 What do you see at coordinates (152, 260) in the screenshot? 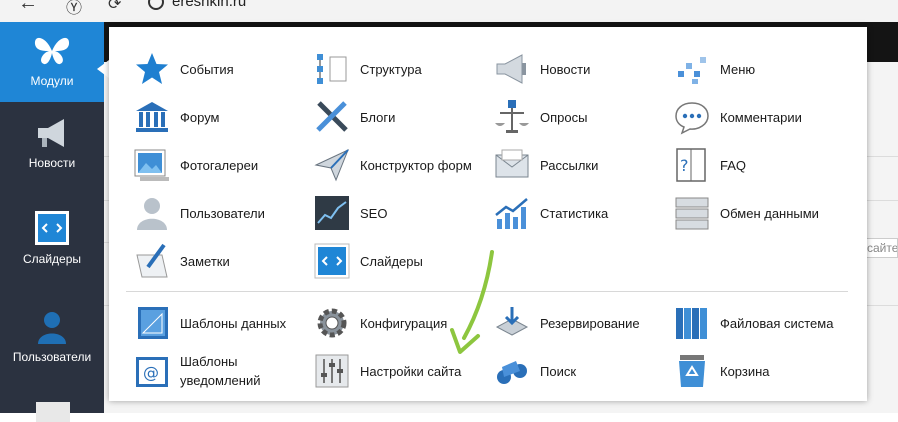
I see `note-pen-icon` at bounding box center [152, 260].